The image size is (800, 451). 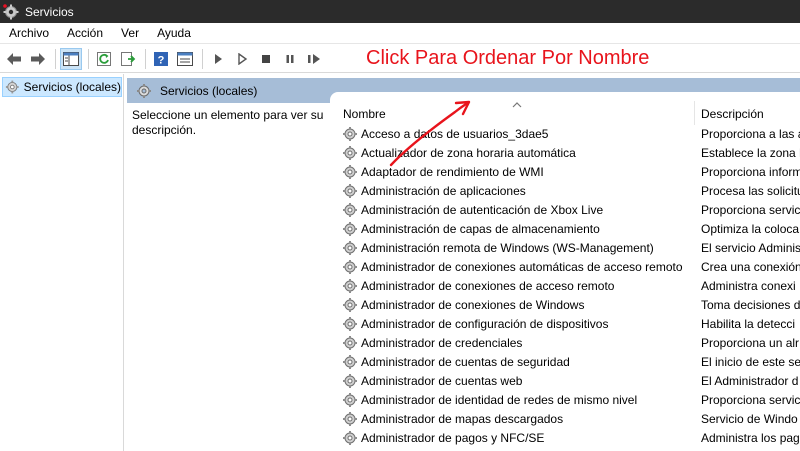 What do you see at coordinates (29, 33) in the screenshot?
I see `menu-archivo: Archivo` at bounding box center [29, 33].